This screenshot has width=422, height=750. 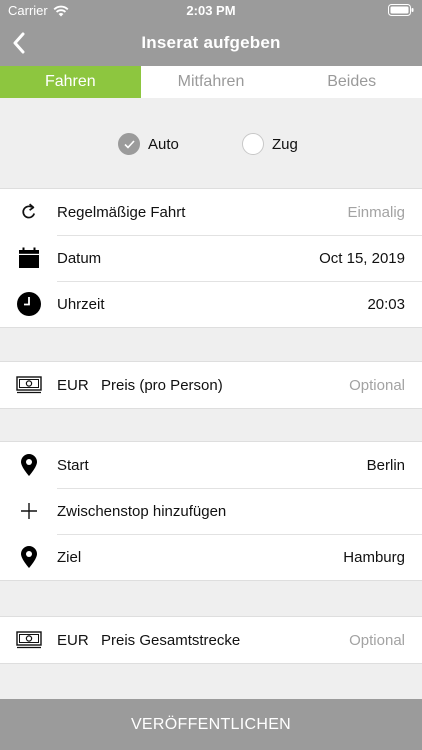 What do you see at coordinates (211, 212) in the screenshot?
I see `recurring-row: Regelmäßige Fahrt Einmalig` at bounding box center [211, 212].